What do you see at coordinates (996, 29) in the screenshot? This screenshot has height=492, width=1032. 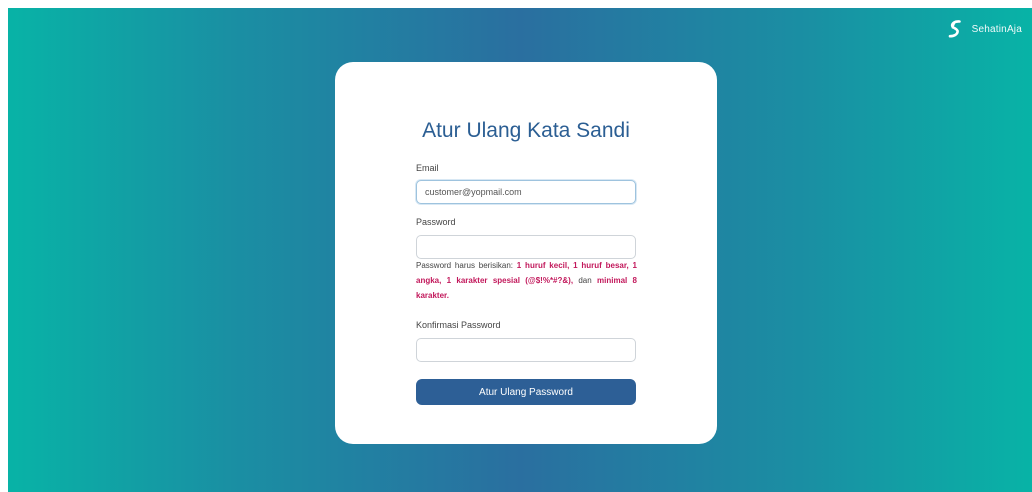 I see `brand-name: SehatinAja` at bounding box center [996, 29].